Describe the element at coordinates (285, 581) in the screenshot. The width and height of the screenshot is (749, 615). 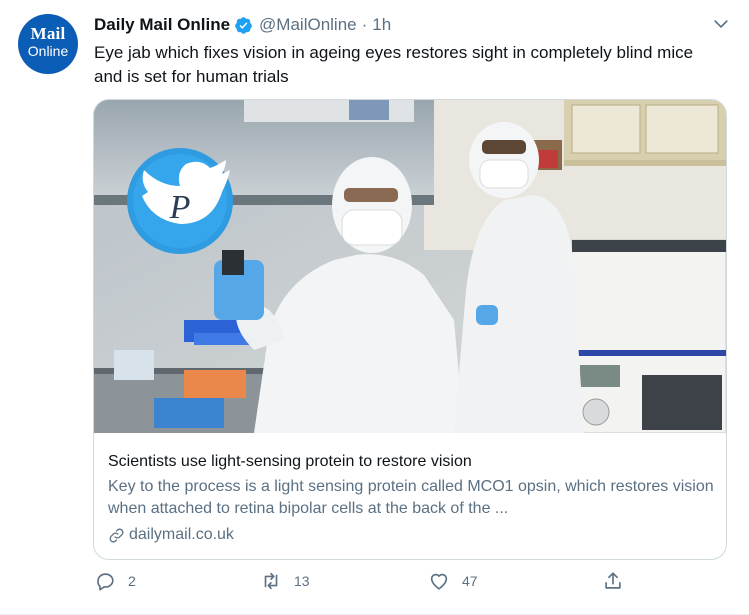
I see `retweet-button: 13` at that location.